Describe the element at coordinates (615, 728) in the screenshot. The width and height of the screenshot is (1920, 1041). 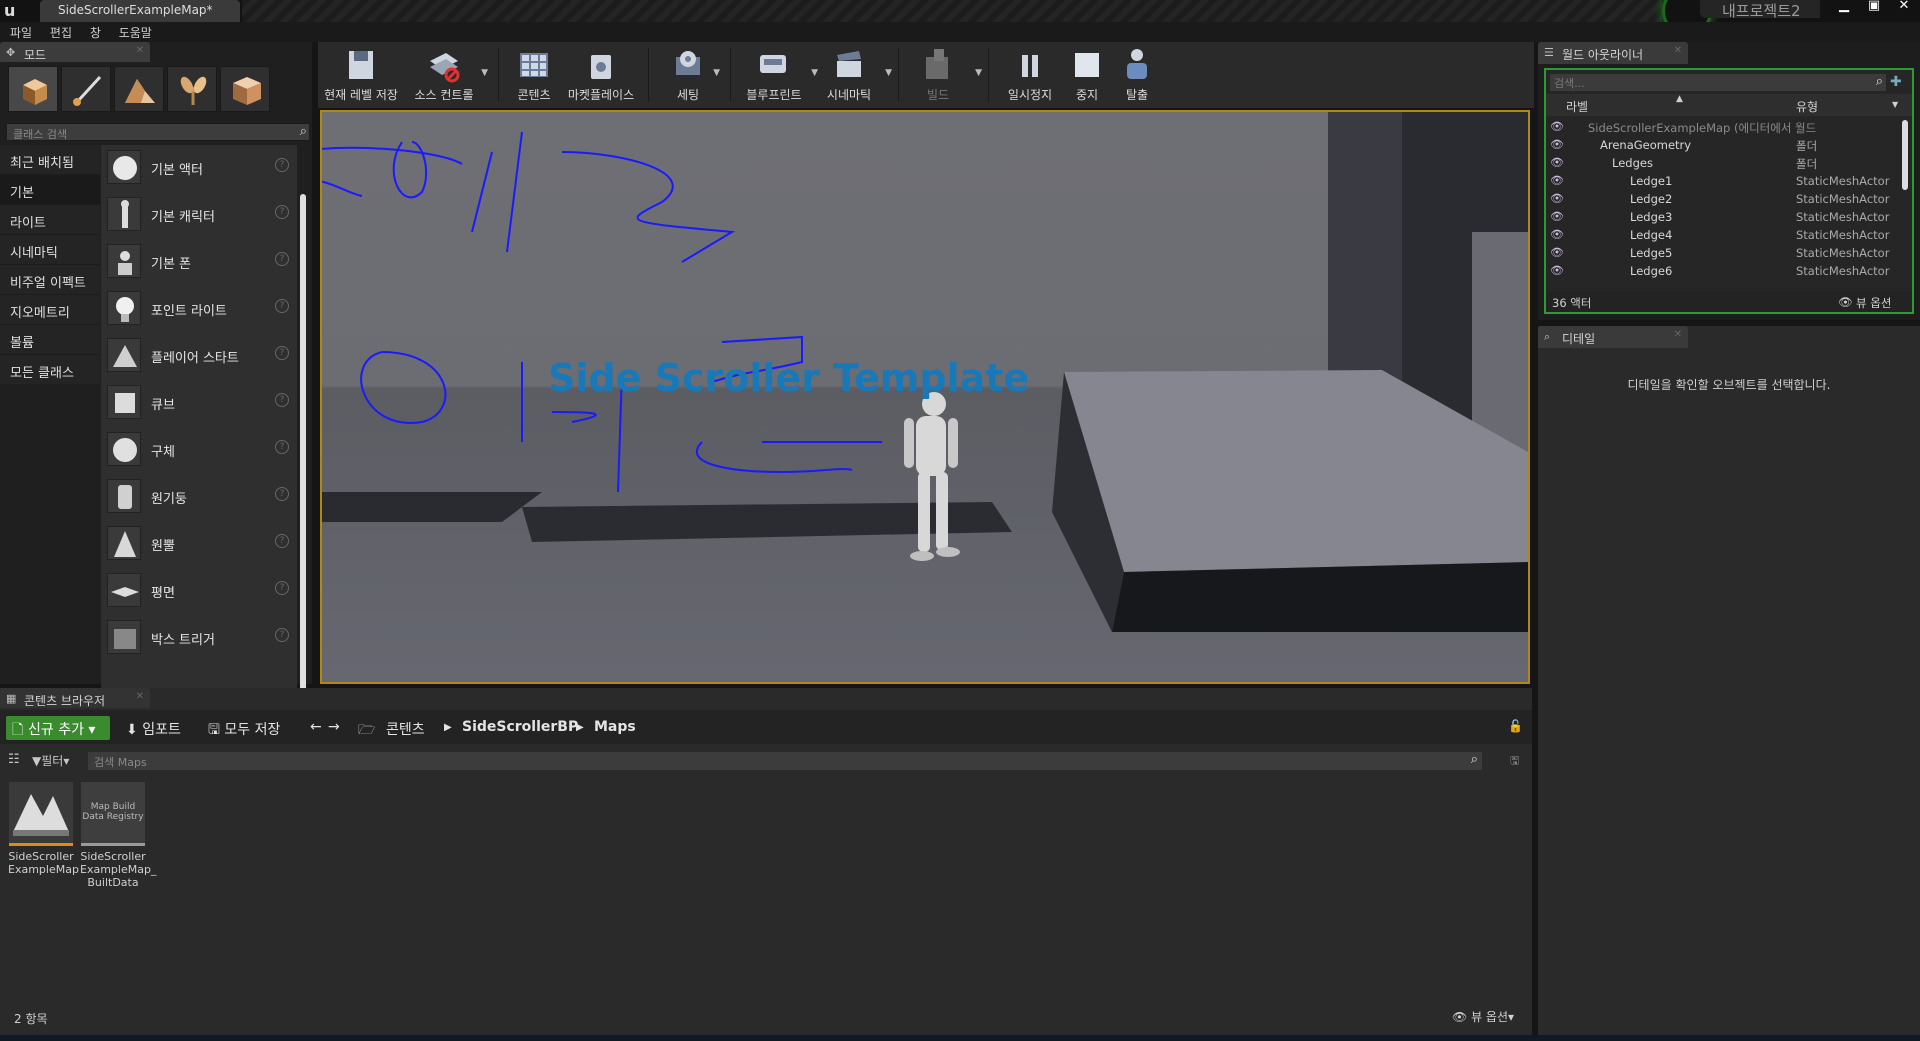
I see `breadcrumb-maps: Maps` at that location.